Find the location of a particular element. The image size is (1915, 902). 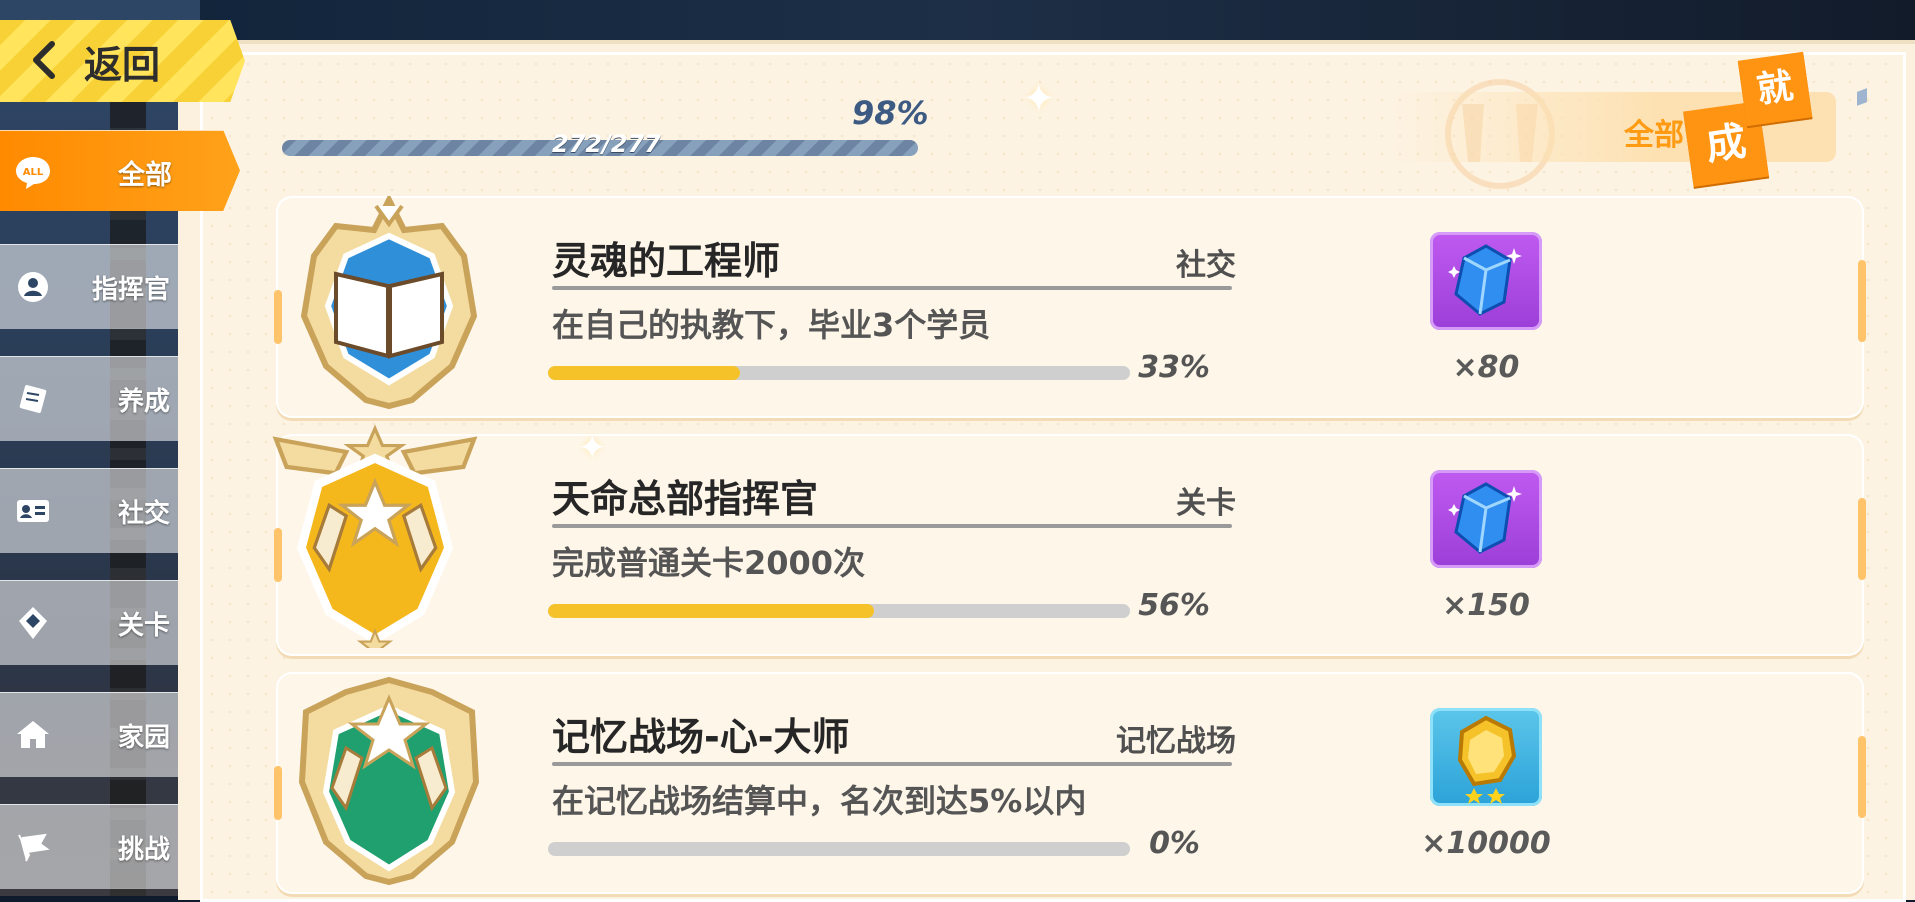

card-icon is located at coordinates (33, 399).